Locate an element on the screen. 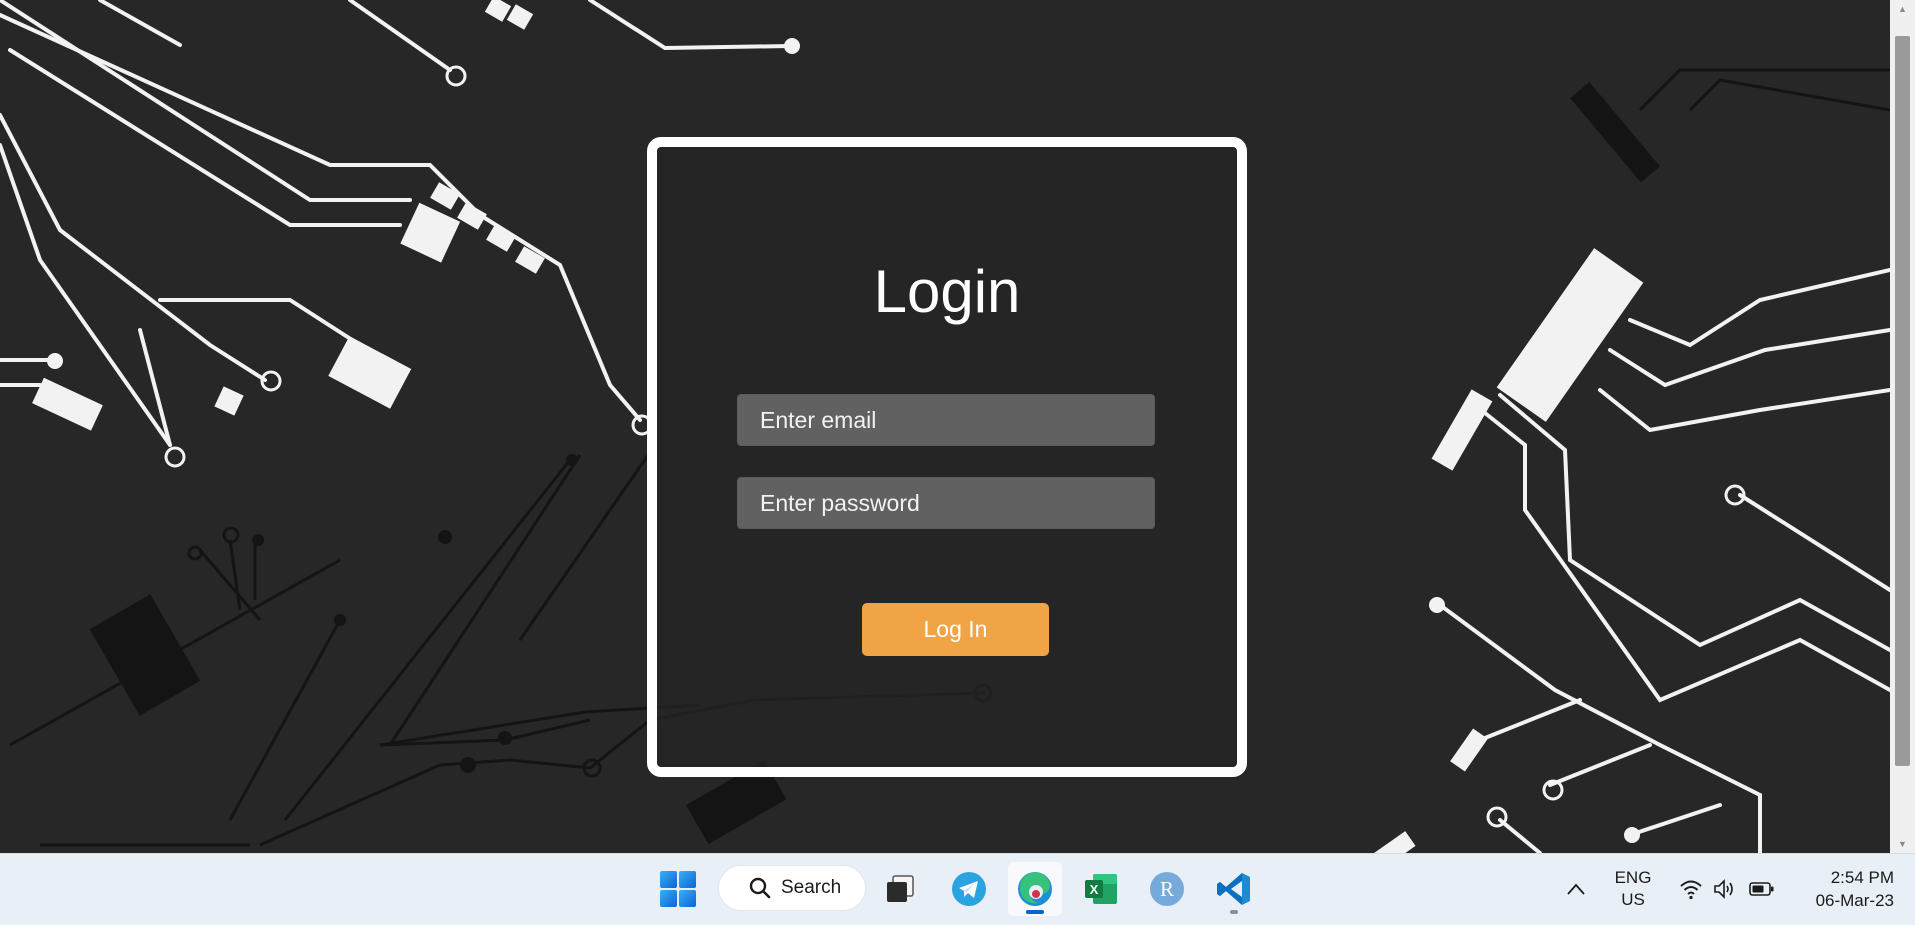 The image size is (1915, 925). r-language-button: R is located at coordinates (1167, 889).